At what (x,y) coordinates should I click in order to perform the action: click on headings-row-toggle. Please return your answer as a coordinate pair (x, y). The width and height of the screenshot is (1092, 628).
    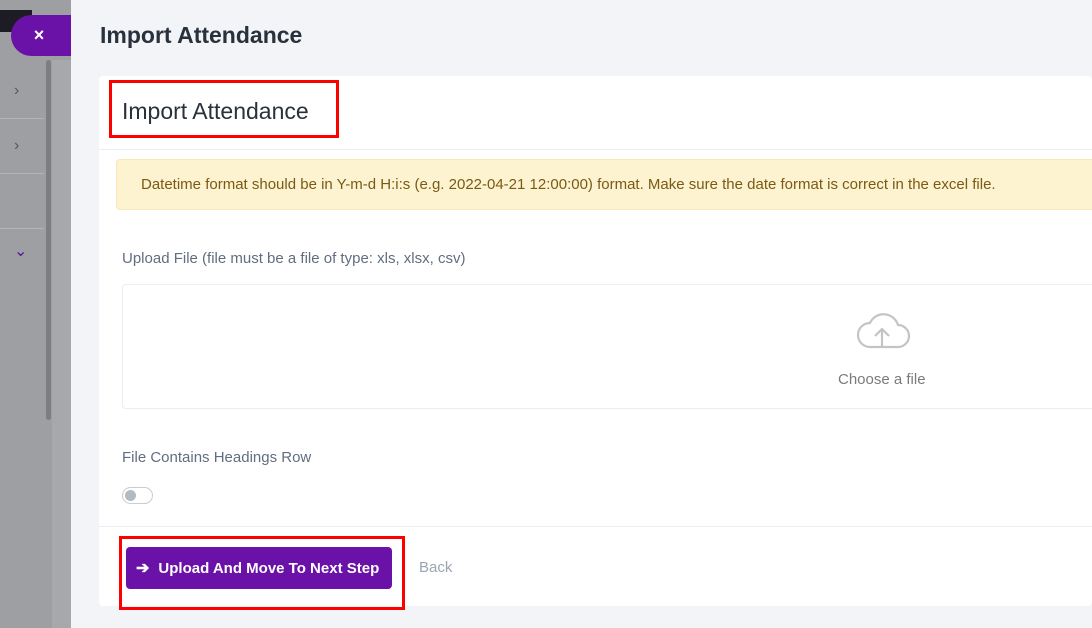
    Looking at the image, I should click on (137, 495).